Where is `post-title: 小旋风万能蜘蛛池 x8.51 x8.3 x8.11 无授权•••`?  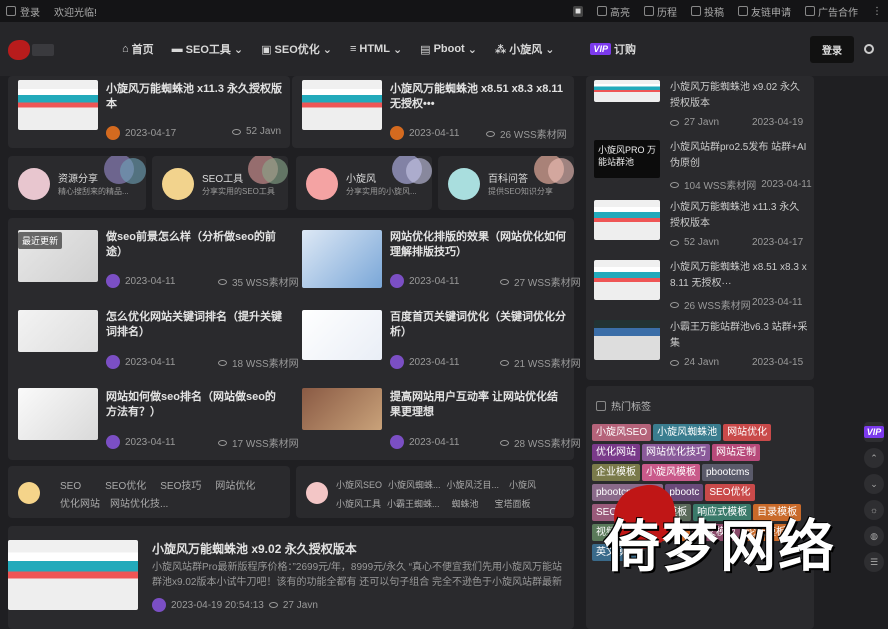 post-title: 小旋风万能蜘蛛池 x8.51 x8.3 x8.11 无授权••• is located at coordinates (479, 97).